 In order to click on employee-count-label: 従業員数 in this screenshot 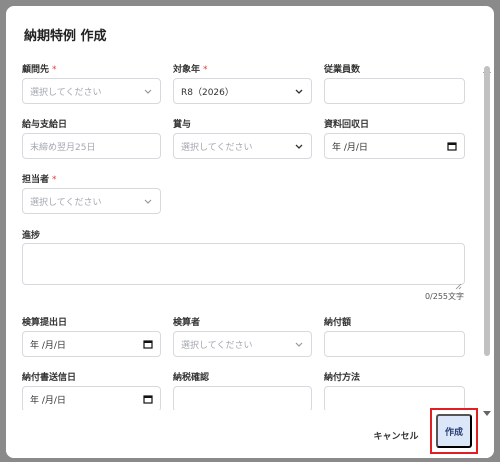, I will do `click(342, 70)`.